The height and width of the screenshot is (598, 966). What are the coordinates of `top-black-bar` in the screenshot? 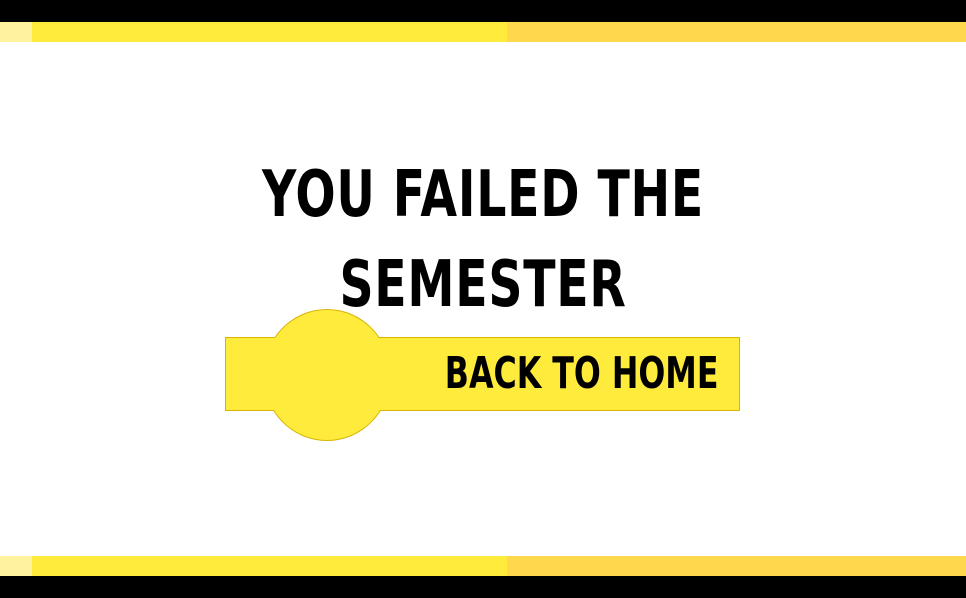 It's located at (483, 11).